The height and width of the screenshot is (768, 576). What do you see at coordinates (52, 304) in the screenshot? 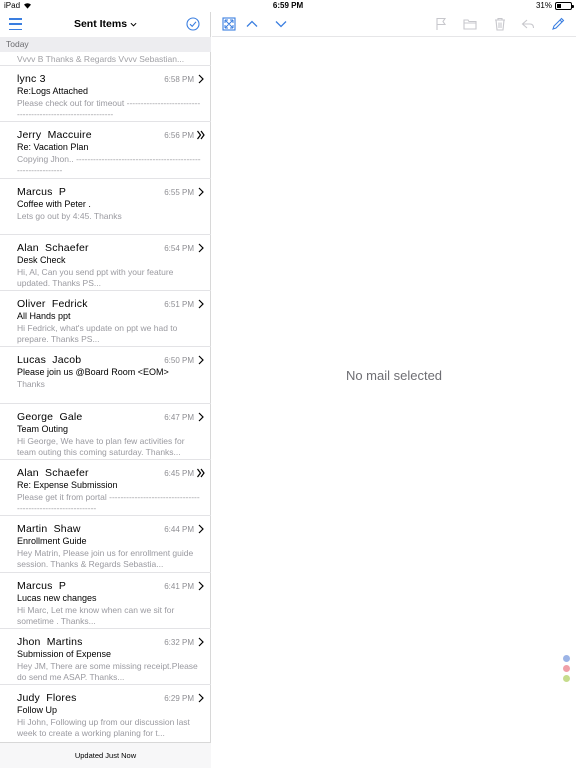
I see `mail-sender: Oliver Fedrick` at bounding box center [52, 304].